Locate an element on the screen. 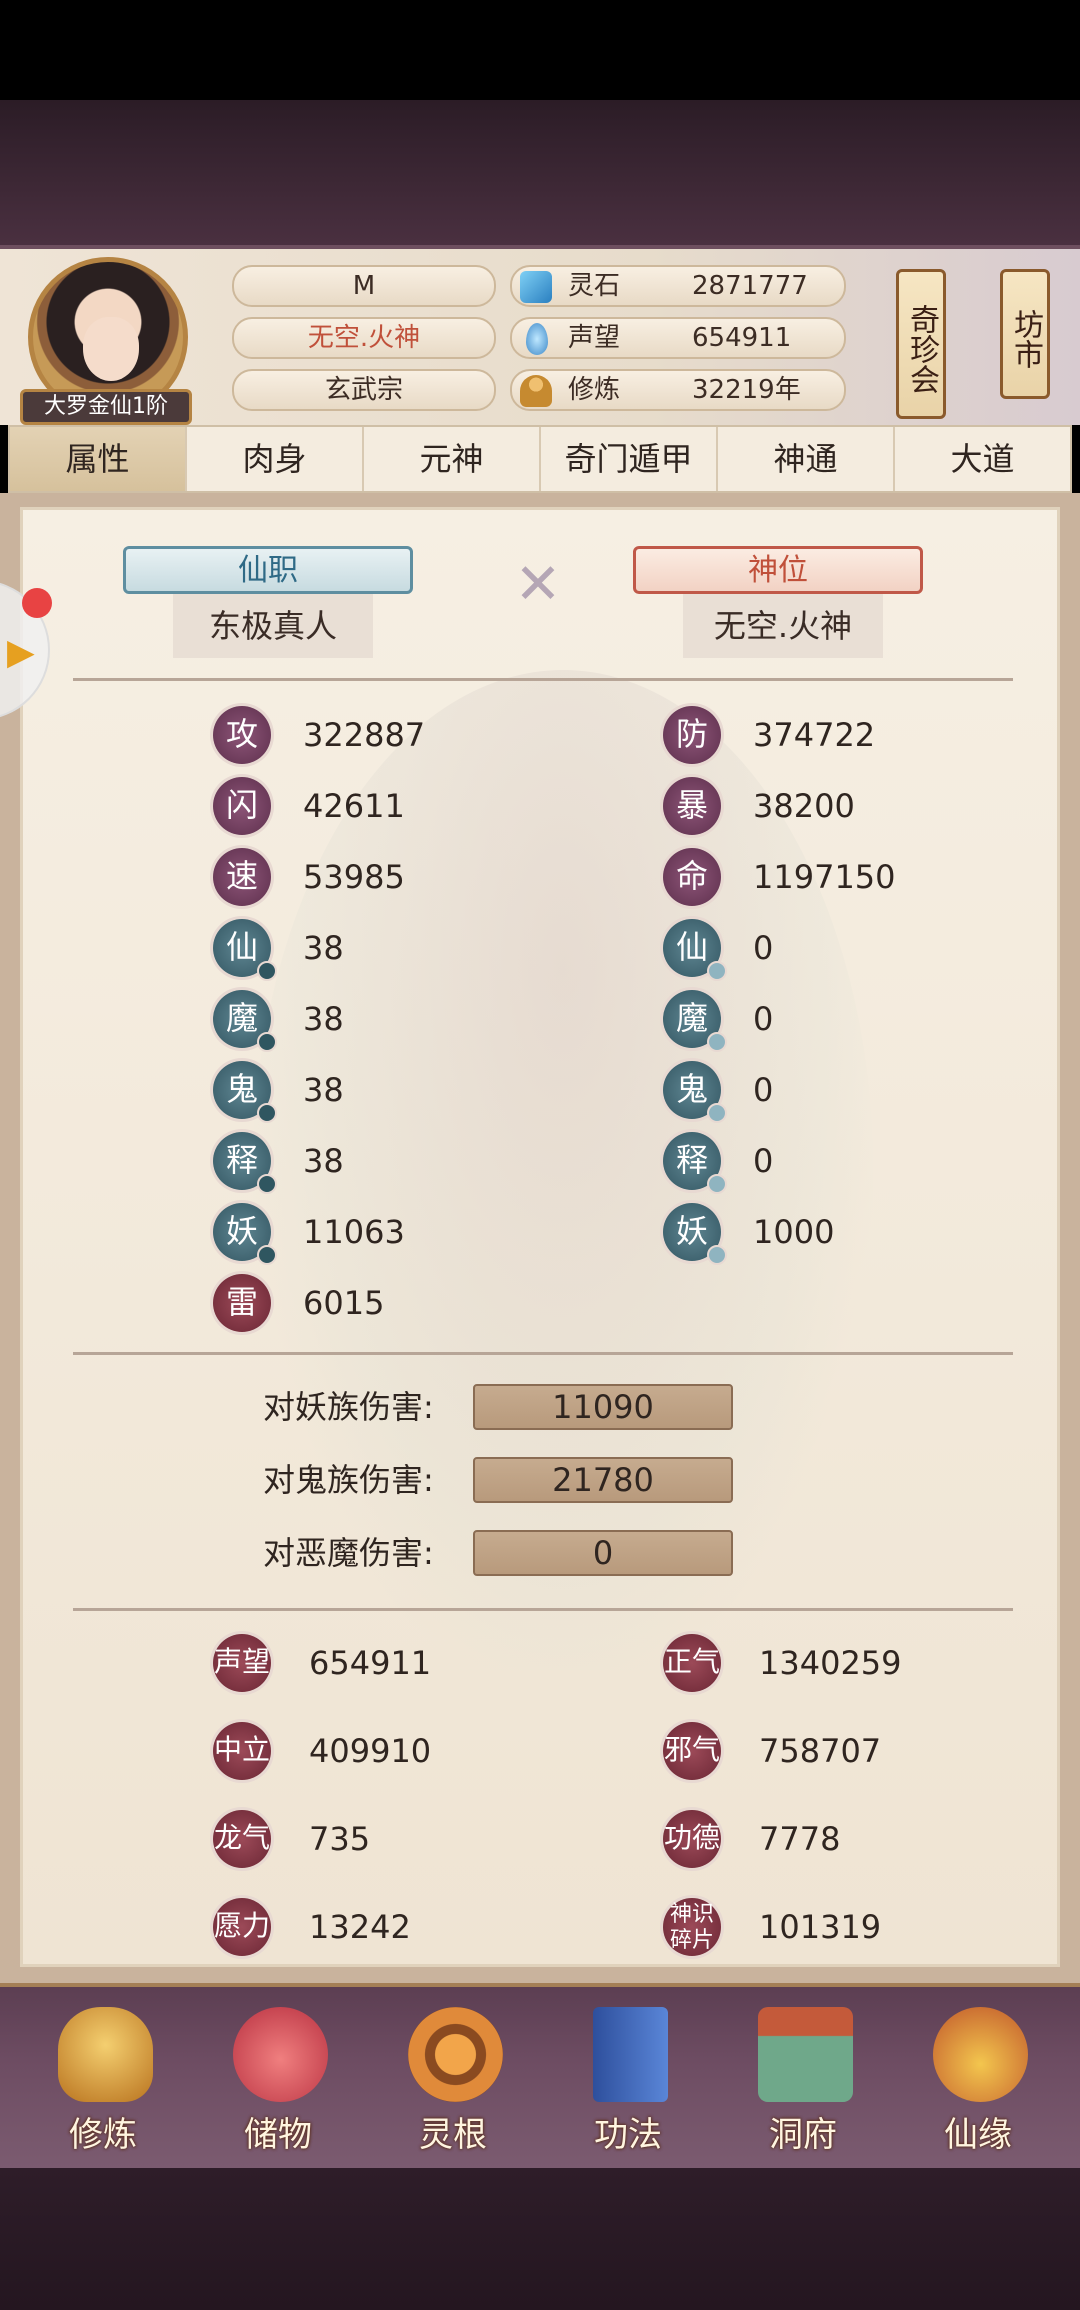 The width and height of the screenshot is (1080, 2310). tab-attributes: 属性 is located at coordinates (98, 459).